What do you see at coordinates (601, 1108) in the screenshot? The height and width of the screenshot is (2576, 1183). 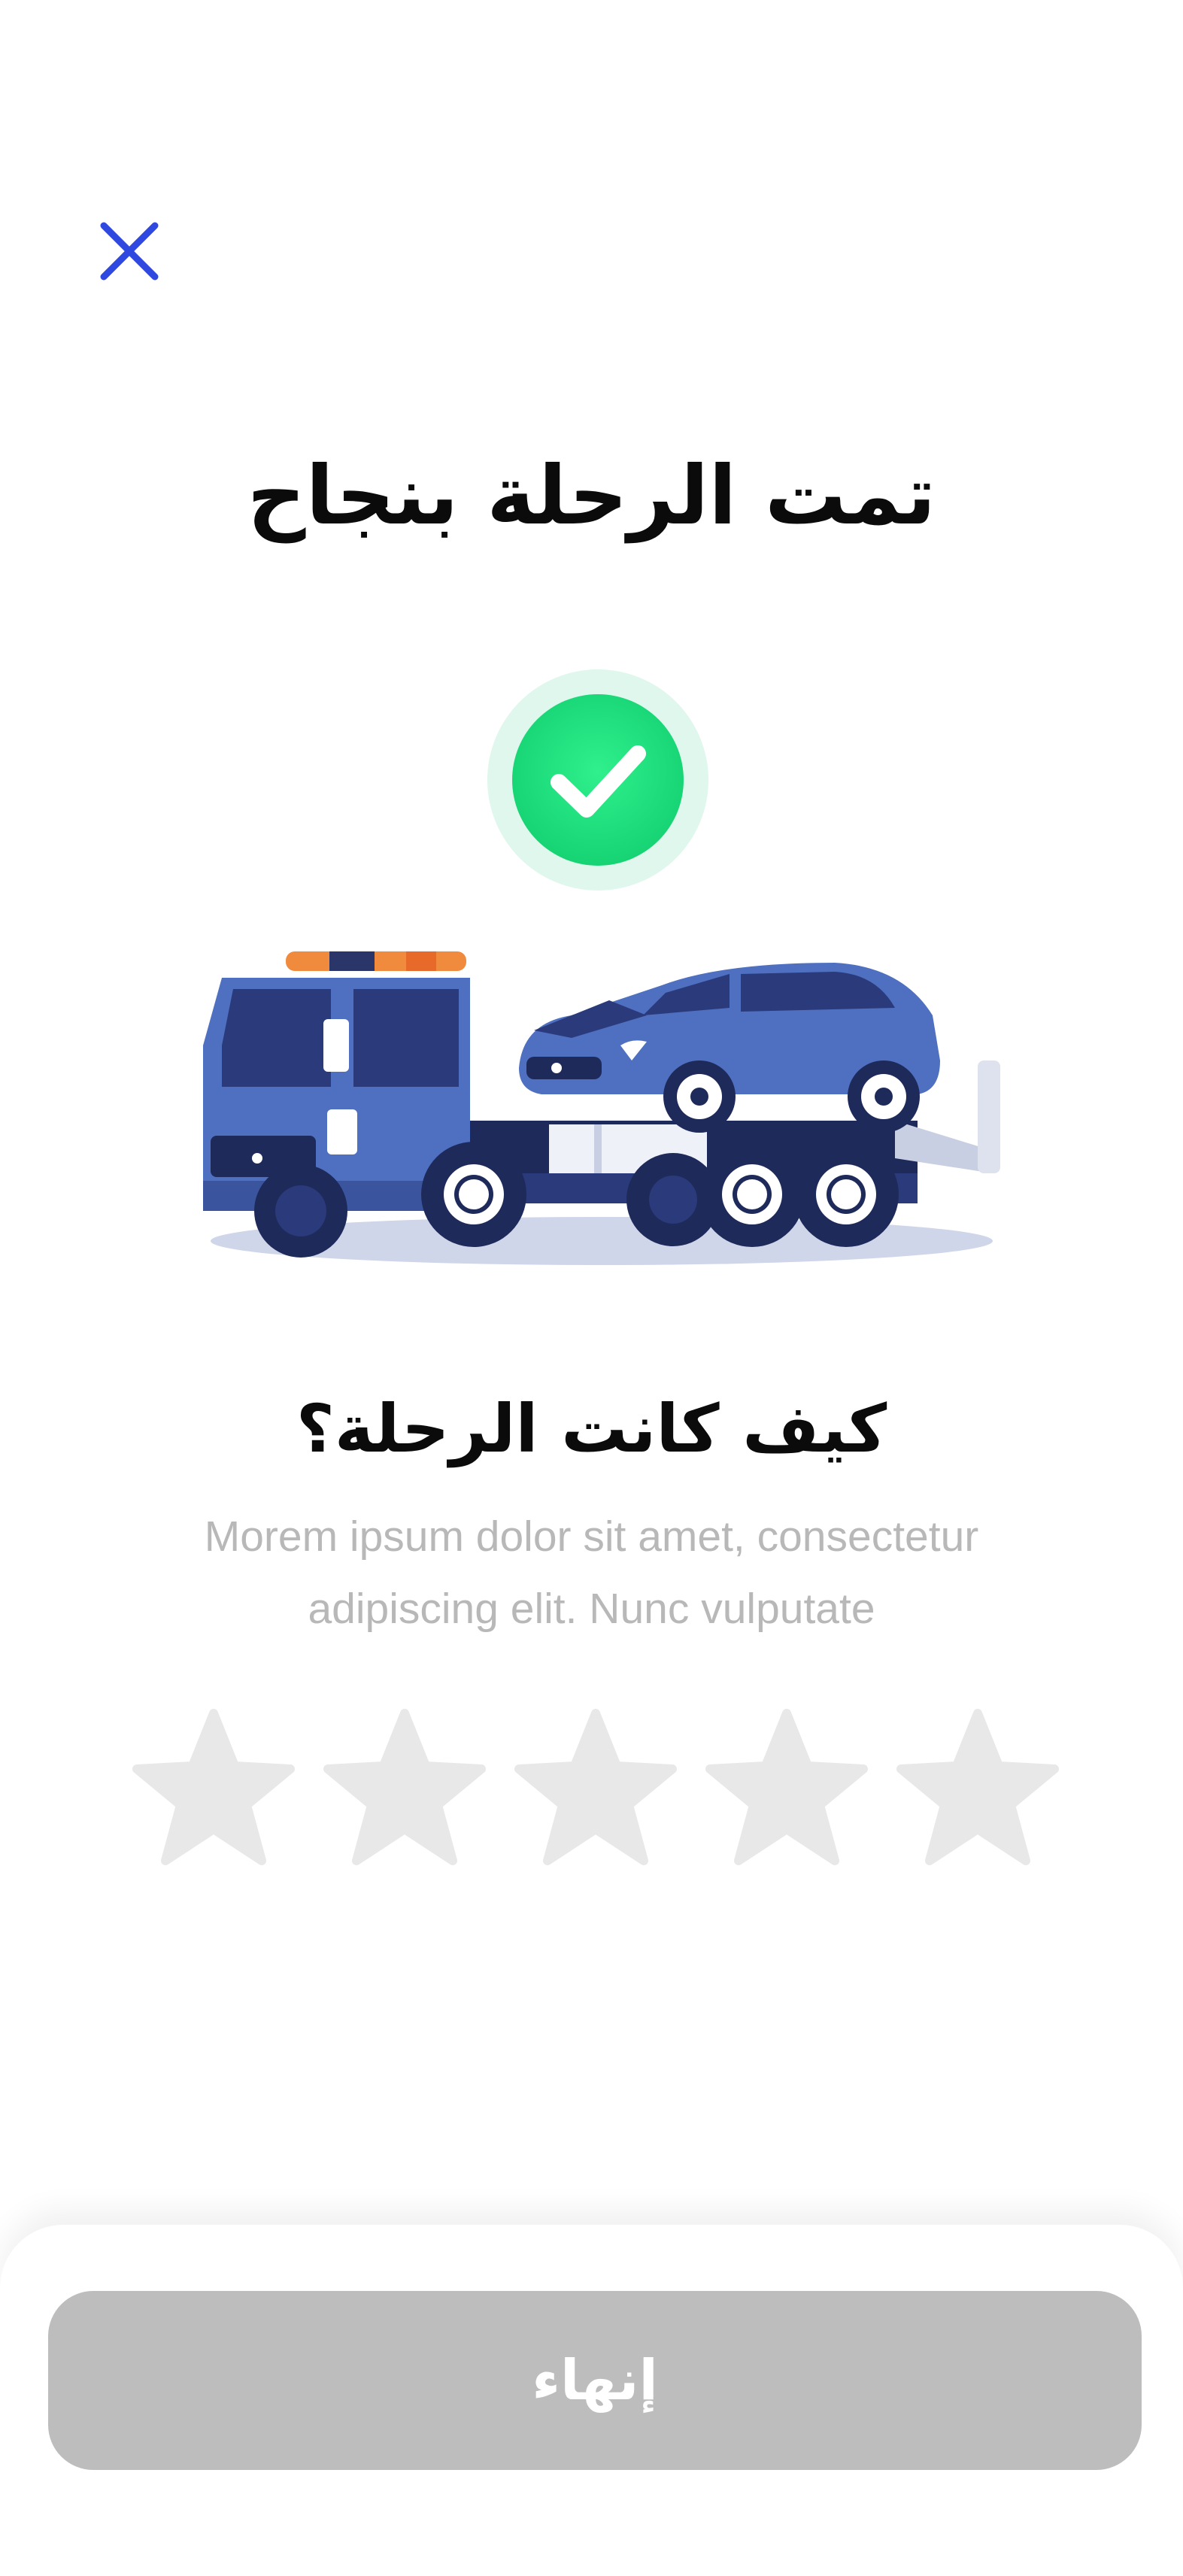 I see `tow-truck-illustration` at bounding box center [601, 1108].